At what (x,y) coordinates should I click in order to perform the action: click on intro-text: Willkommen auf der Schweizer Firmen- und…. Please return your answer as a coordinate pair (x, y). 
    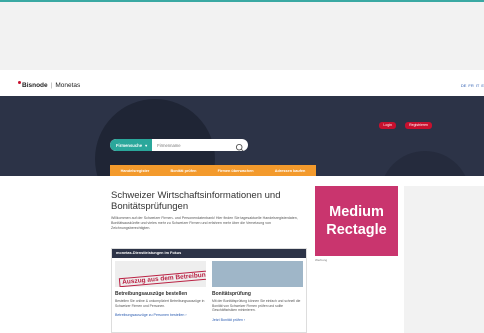
    Looking at the image, I should click on (204, 223).